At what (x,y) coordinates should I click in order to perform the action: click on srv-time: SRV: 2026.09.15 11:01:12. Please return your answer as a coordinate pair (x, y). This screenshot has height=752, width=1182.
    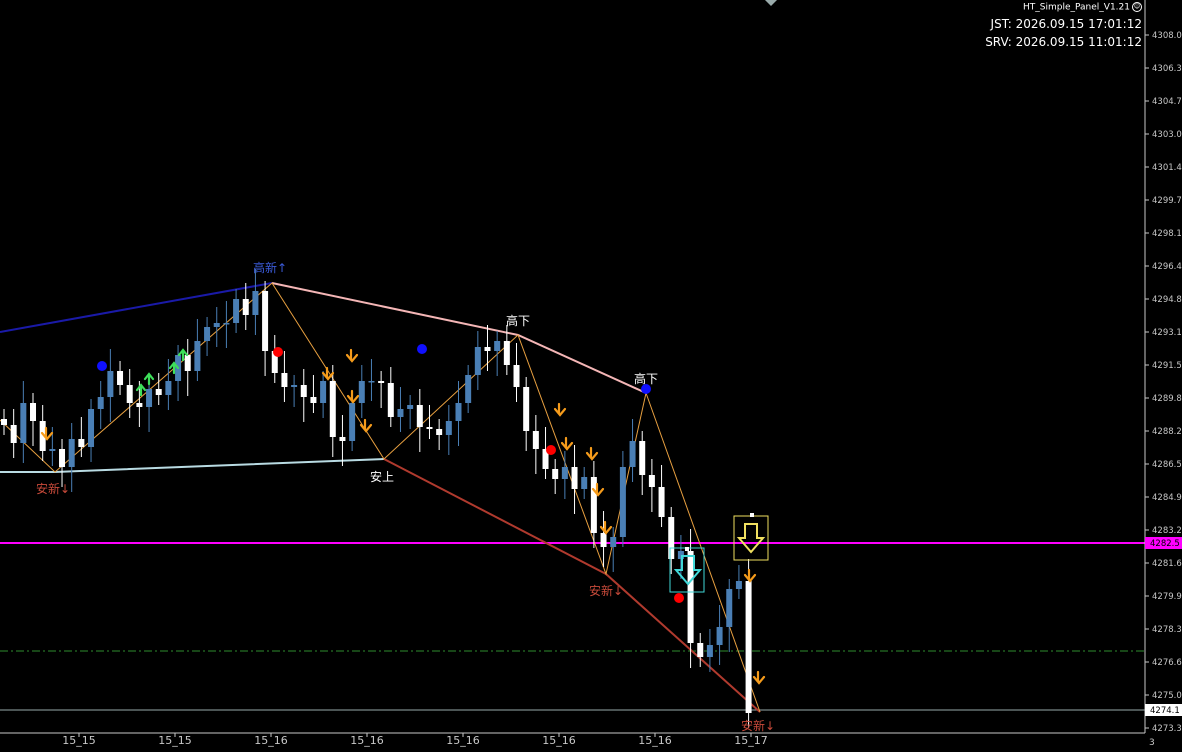
    Looking at the image, I should click on (1063, 41).